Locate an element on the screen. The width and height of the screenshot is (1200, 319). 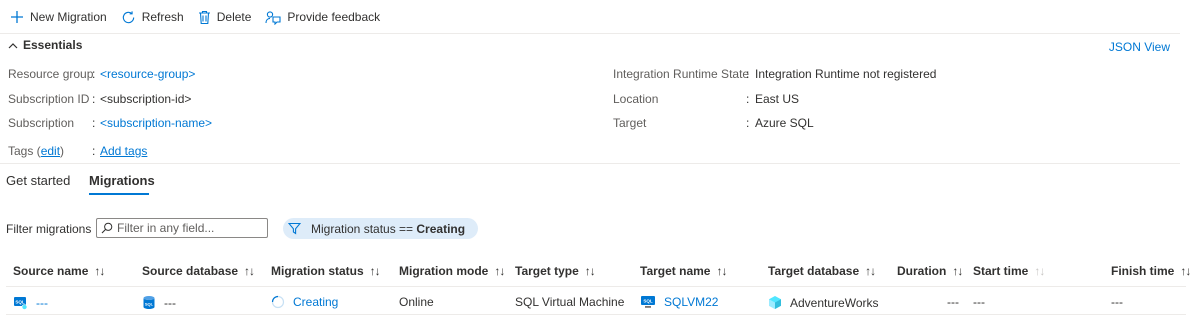
column-header-migration-mode: Migration mode ↑↓ is located at coordinates (452, 271).